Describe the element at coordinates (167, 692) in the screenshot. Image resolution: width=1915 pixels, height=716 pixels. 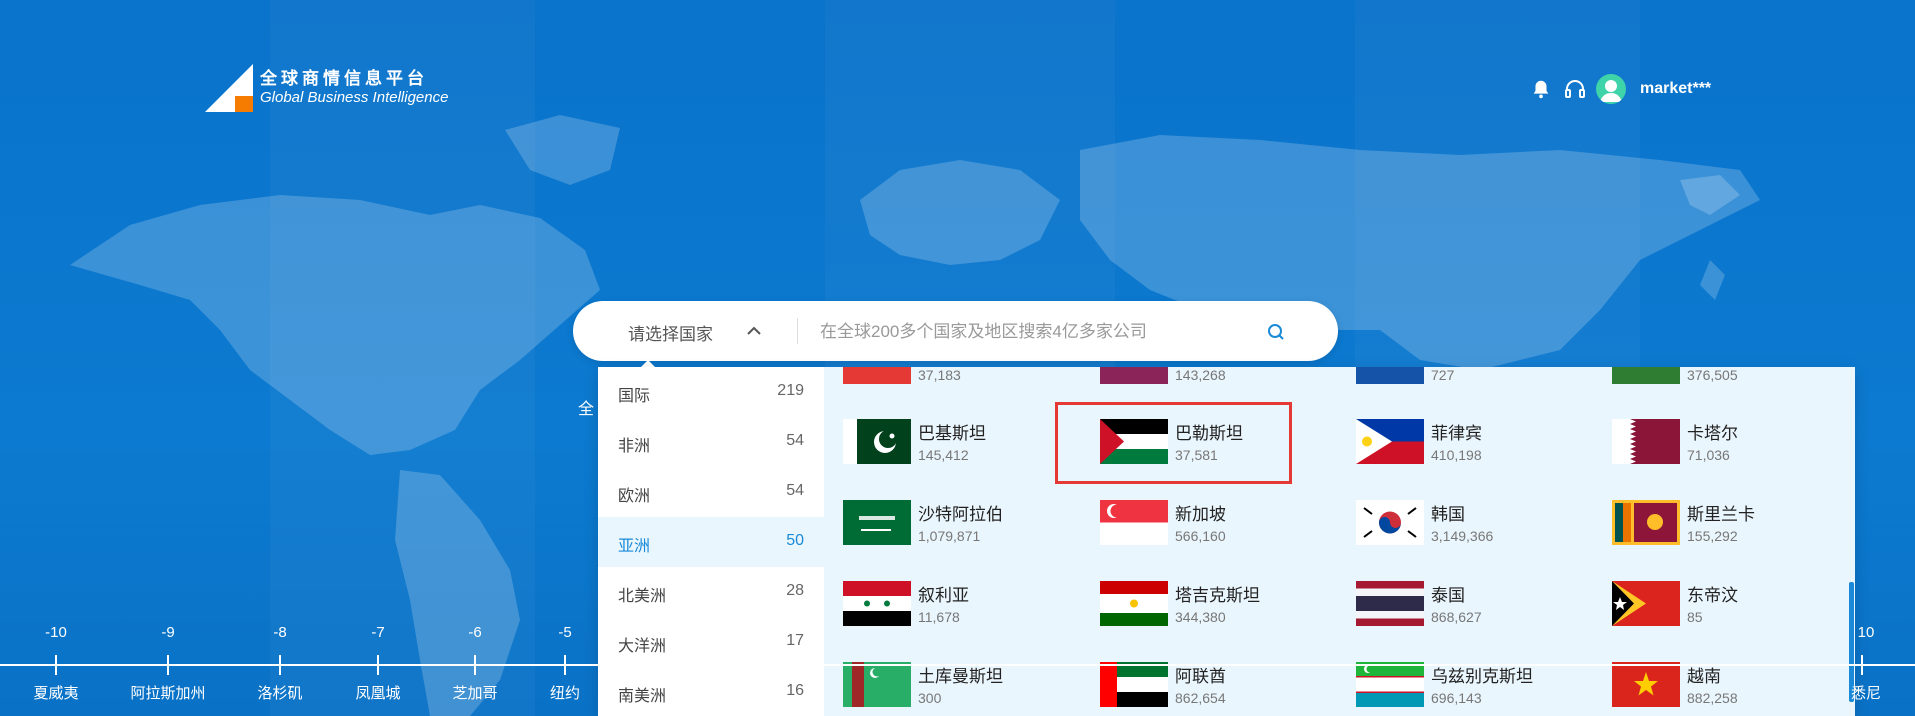
I see `city-label: 阿拉斯加州` at that location.